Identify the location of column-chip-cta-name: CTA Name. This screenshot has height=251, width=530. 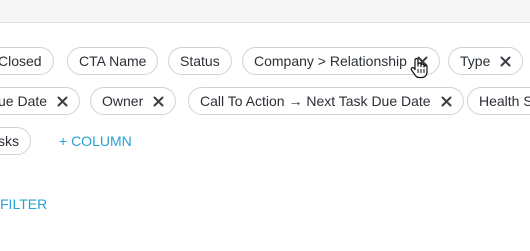
(113, 61).